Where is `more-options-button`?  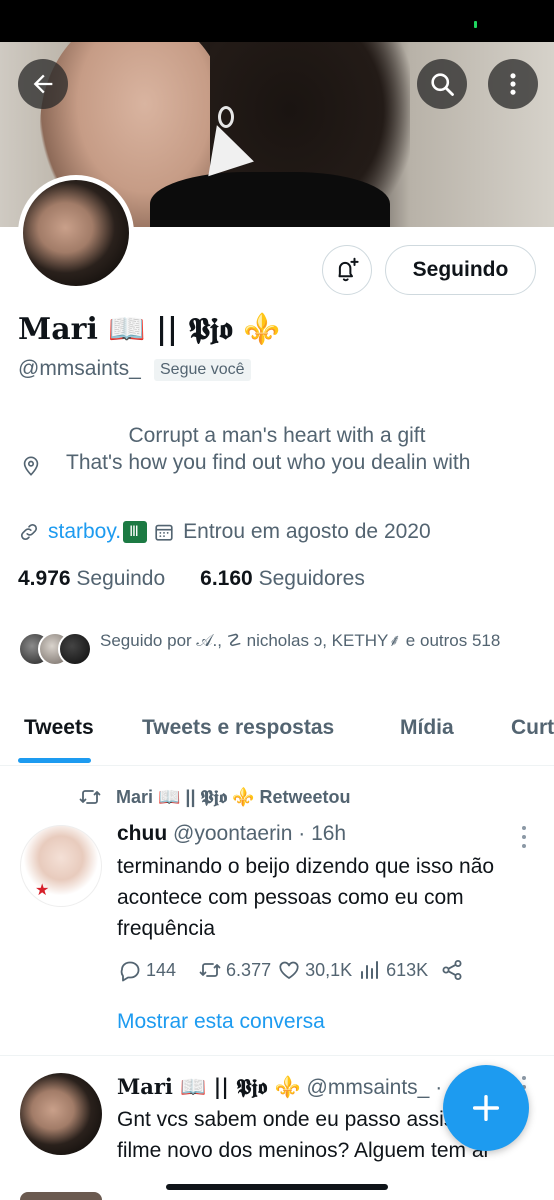
more-options-button is located at coordinates (513, 84).